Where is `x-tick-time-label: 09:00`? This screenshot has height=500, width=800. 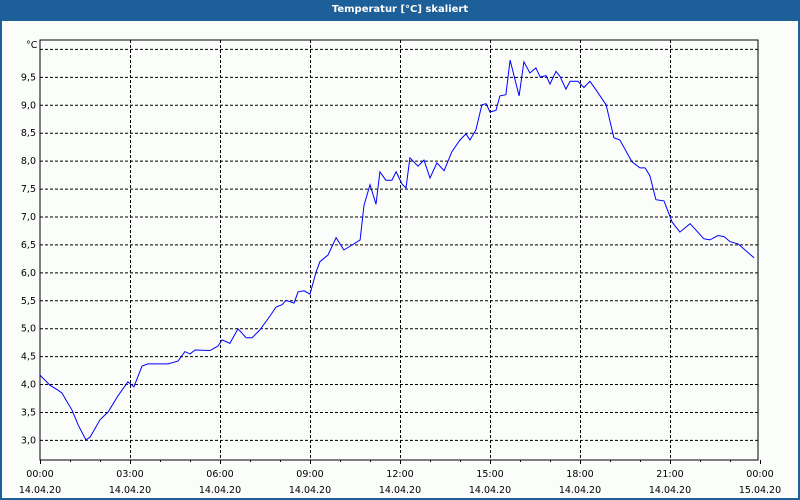
x-tick-time-label: 09:00 is located at coordinates (309, 474).